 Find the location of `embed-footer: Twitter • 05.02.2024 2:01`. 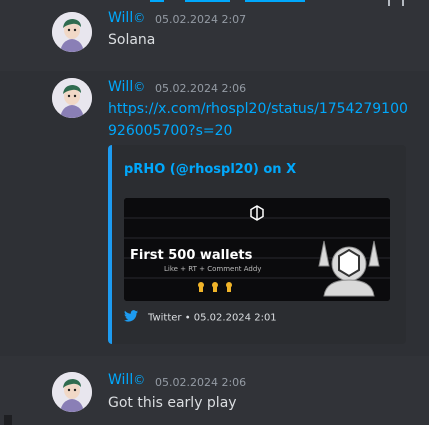

embed-footer: Twitter • 05.02.2024 2:01 is located at coordinates (200, 317).